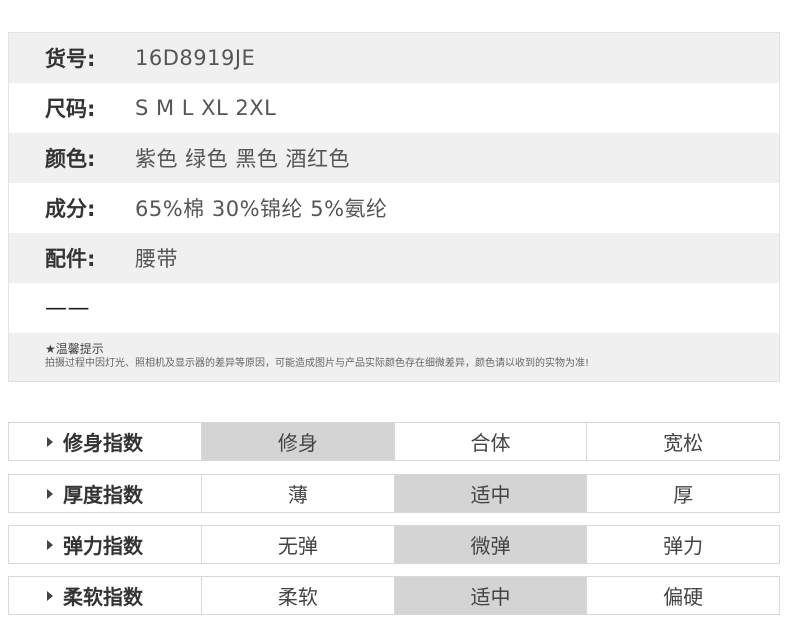 The height and width of the screenshot is (638, 790). What do you see at coordinates (74, 349) in the screenshot?
I see `tip-title: ★温馨提示` at bounding box center [74, 349].